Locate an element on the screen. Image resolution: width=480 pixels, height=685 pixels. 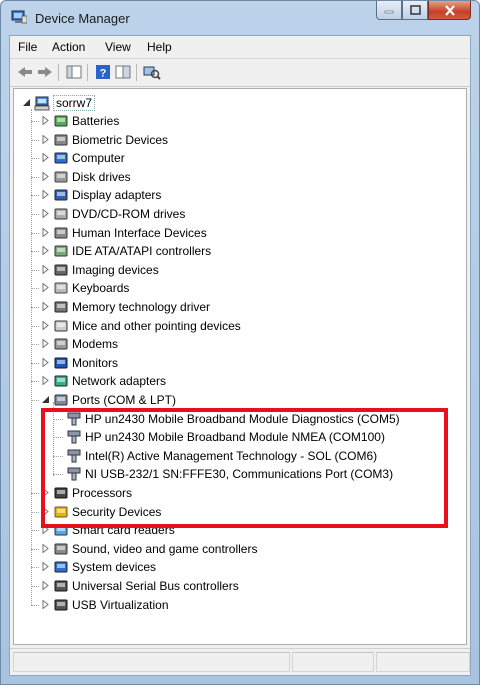
tree-category: Monitors is located at coordinates (231, 363).